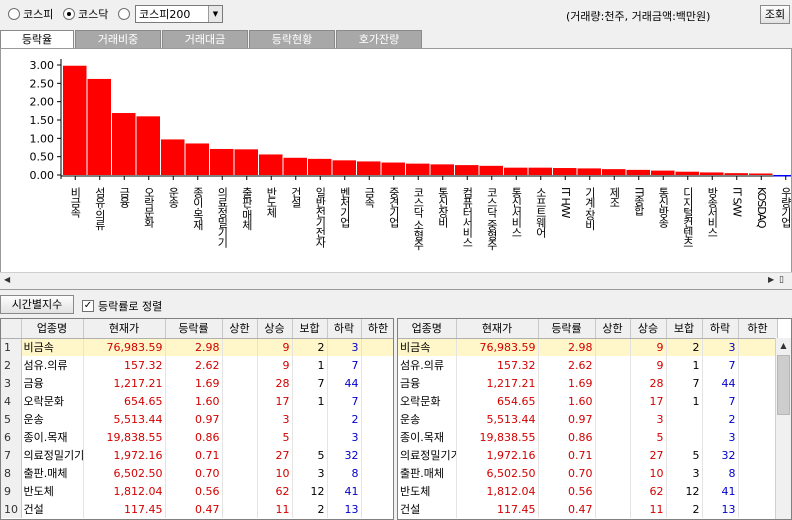 This screenshot has width=792, height=520. I want to click on tab-volume-share: 거래비중, so click(118, 39).